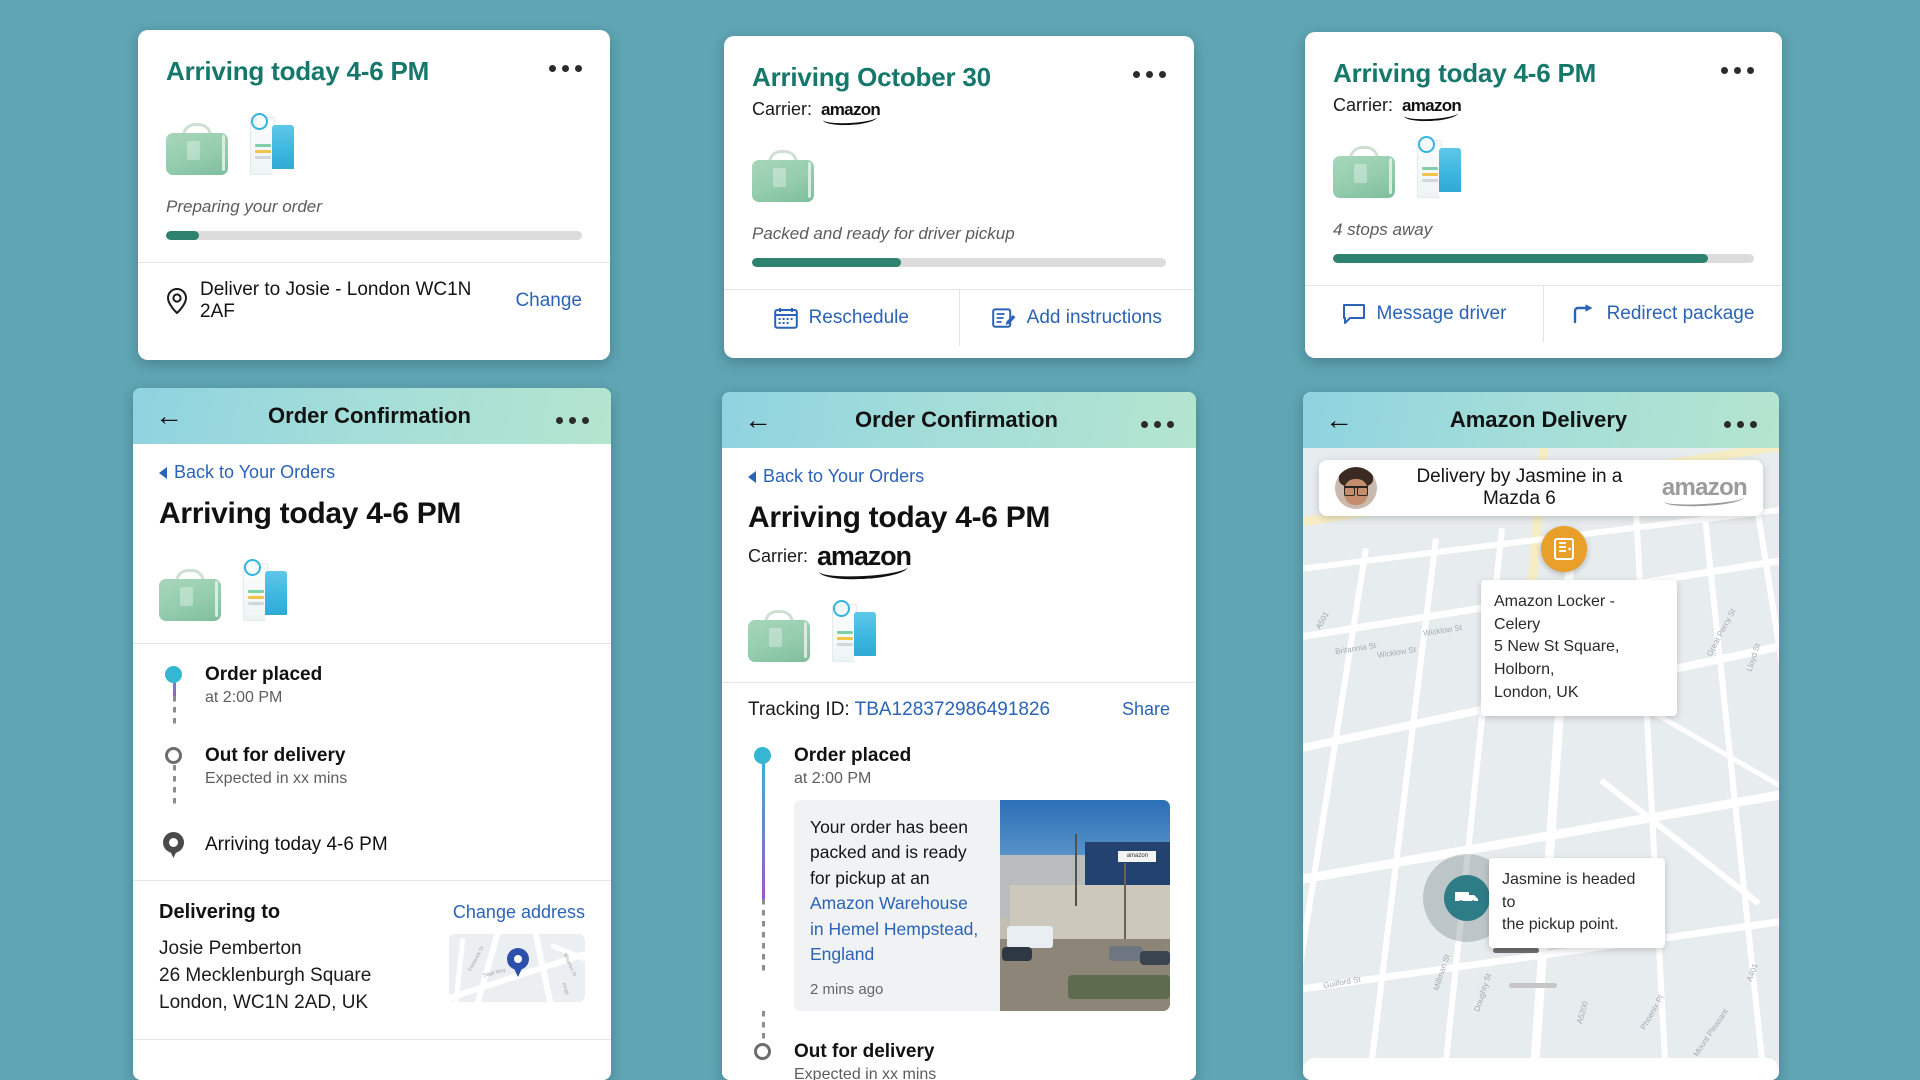  I want to click on address-street: 26 Mecklenburgh Square, so click(265, 975).